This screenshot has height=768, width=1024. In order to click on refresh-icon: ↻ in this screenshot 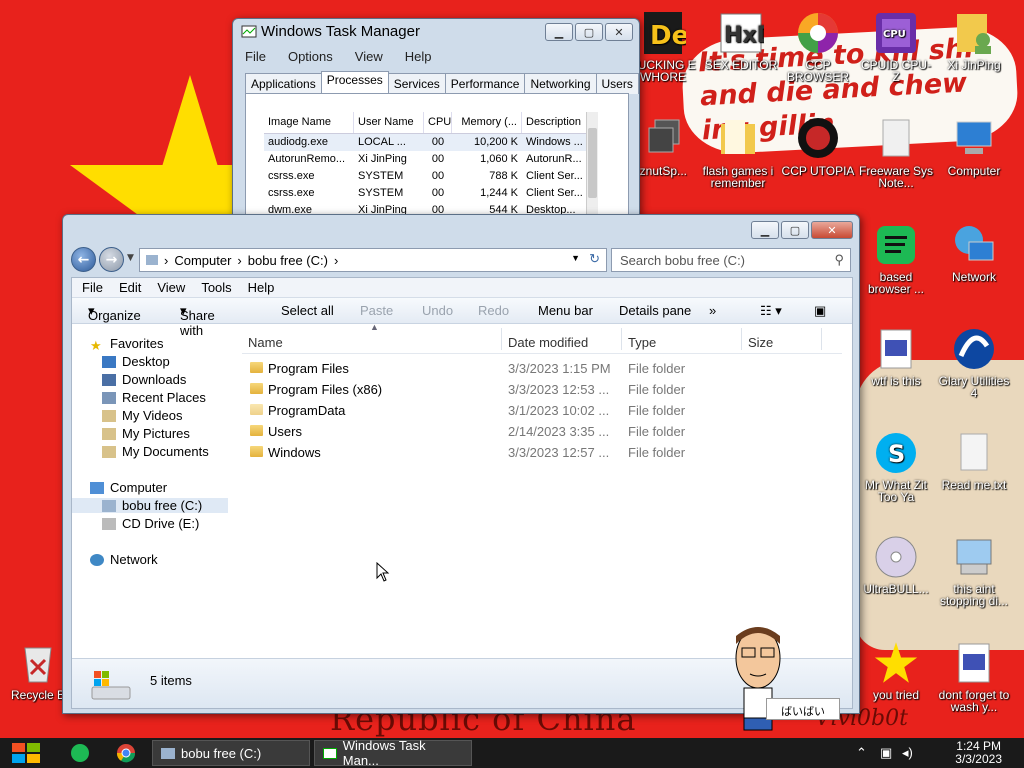, I will do `click(594, 259)`.